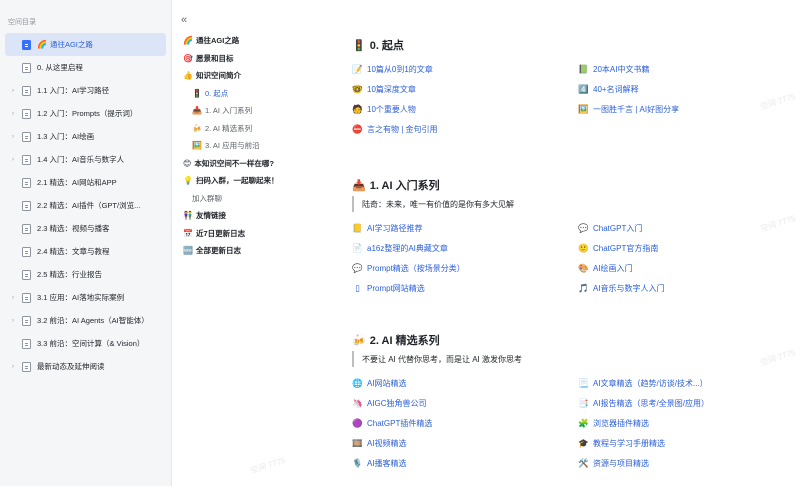  What do you see at coordinates (628, 109) in the screenshot?
I see `doc-link: 🖼️ 一图胜千言 | AI好图分享` at bounding box center [628, 109].